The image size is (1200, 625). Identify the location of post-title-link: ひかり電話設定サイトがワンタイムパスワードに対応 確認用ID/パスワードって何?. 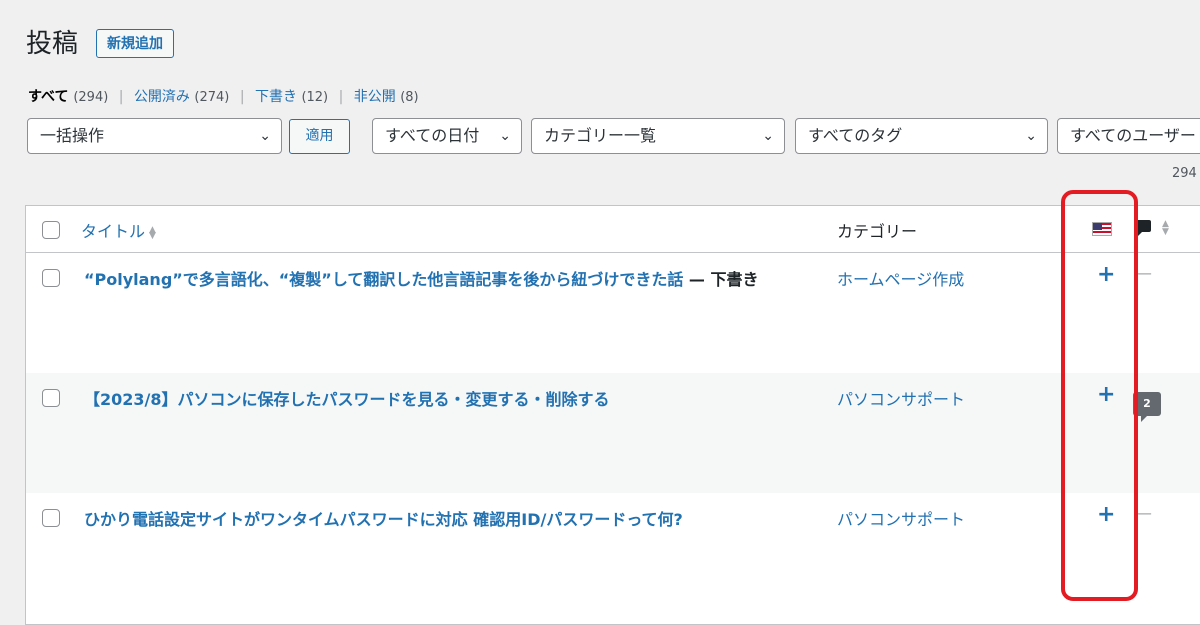
(383, 518).